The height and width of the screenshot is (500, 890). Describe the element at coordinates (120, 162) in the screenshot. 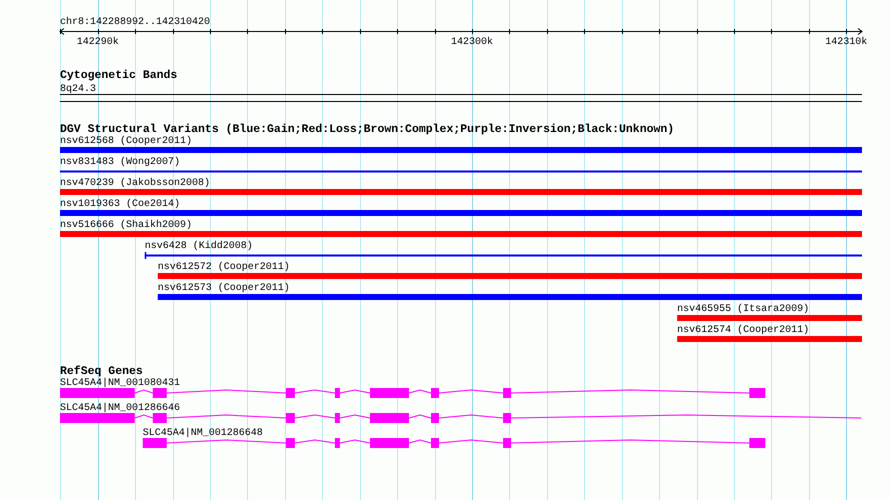

I see `variant-label: nsv831483 (Wong2007)` at that location.